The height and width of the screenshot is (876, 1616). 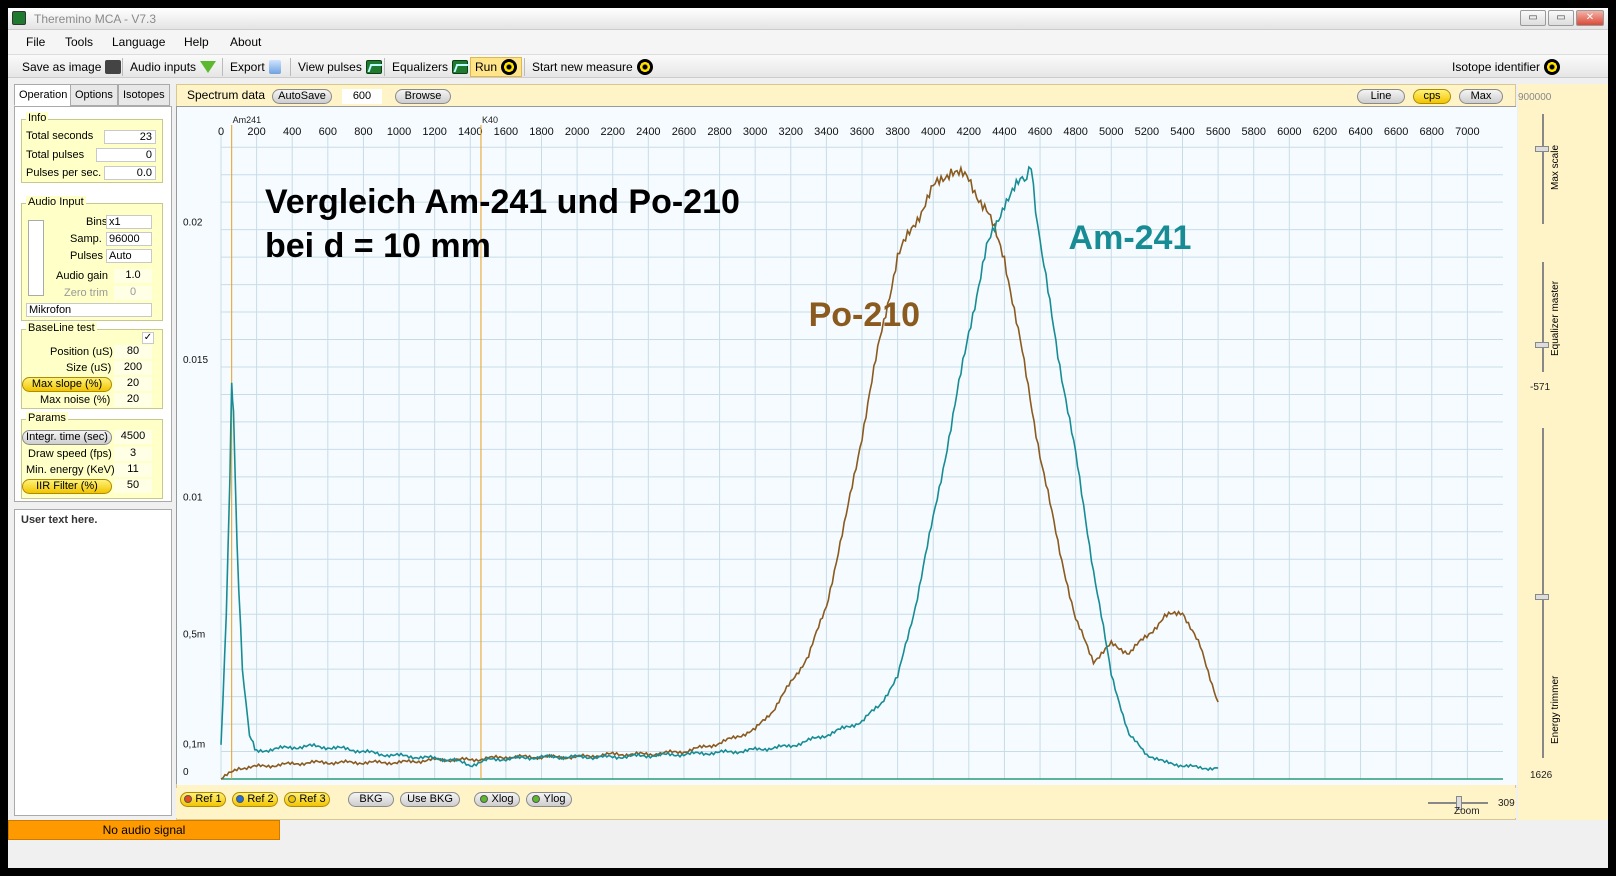 I want to click on x-tick-label: 200, so click(x=256, y=132).